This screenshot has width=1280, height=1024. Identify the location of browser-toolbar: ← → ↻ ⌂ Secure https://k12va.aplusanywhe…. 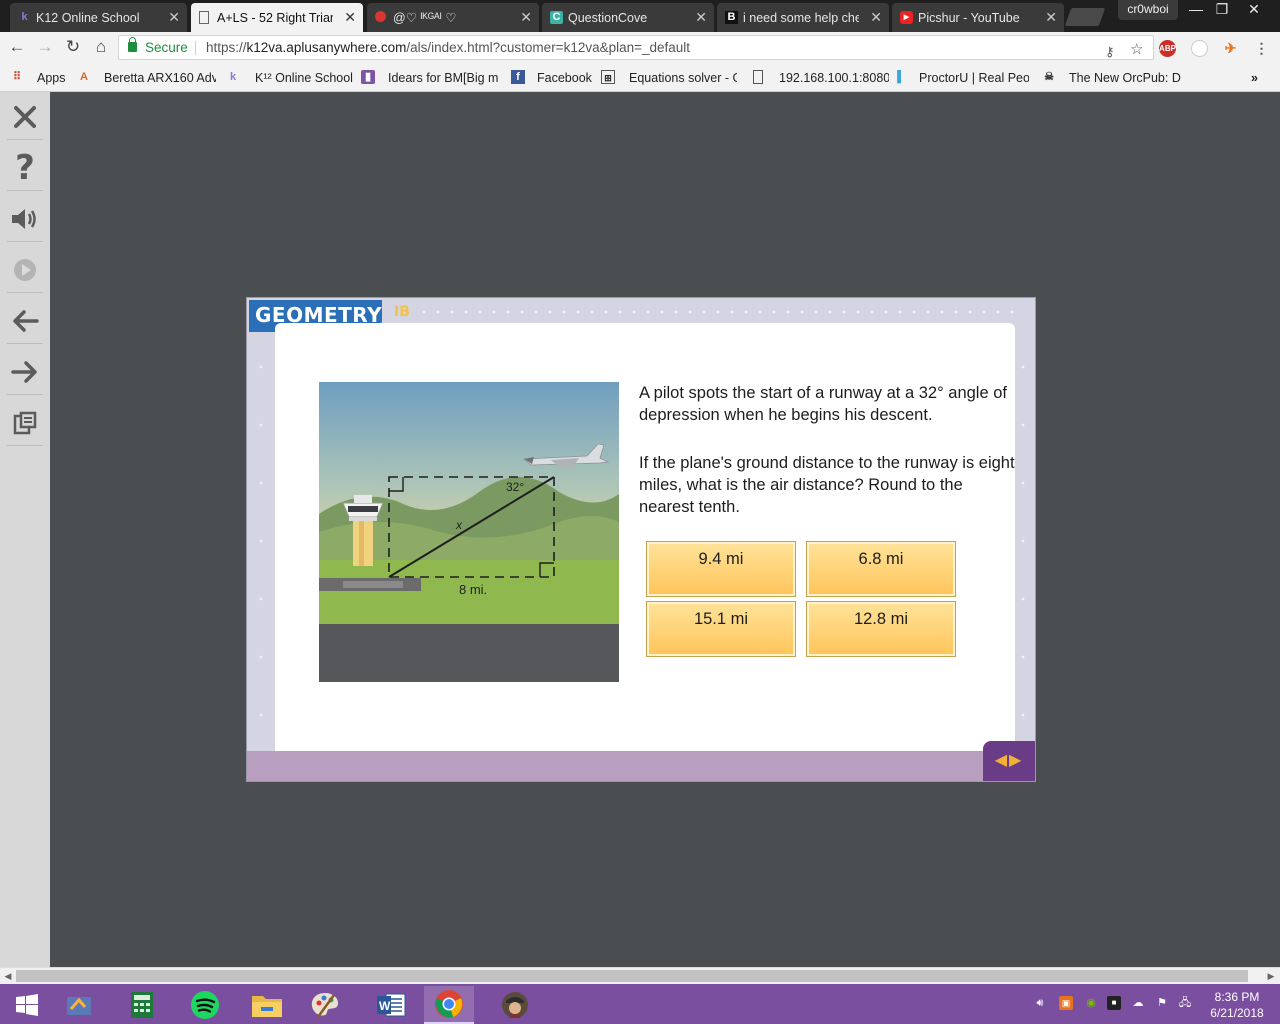
(640, 47).